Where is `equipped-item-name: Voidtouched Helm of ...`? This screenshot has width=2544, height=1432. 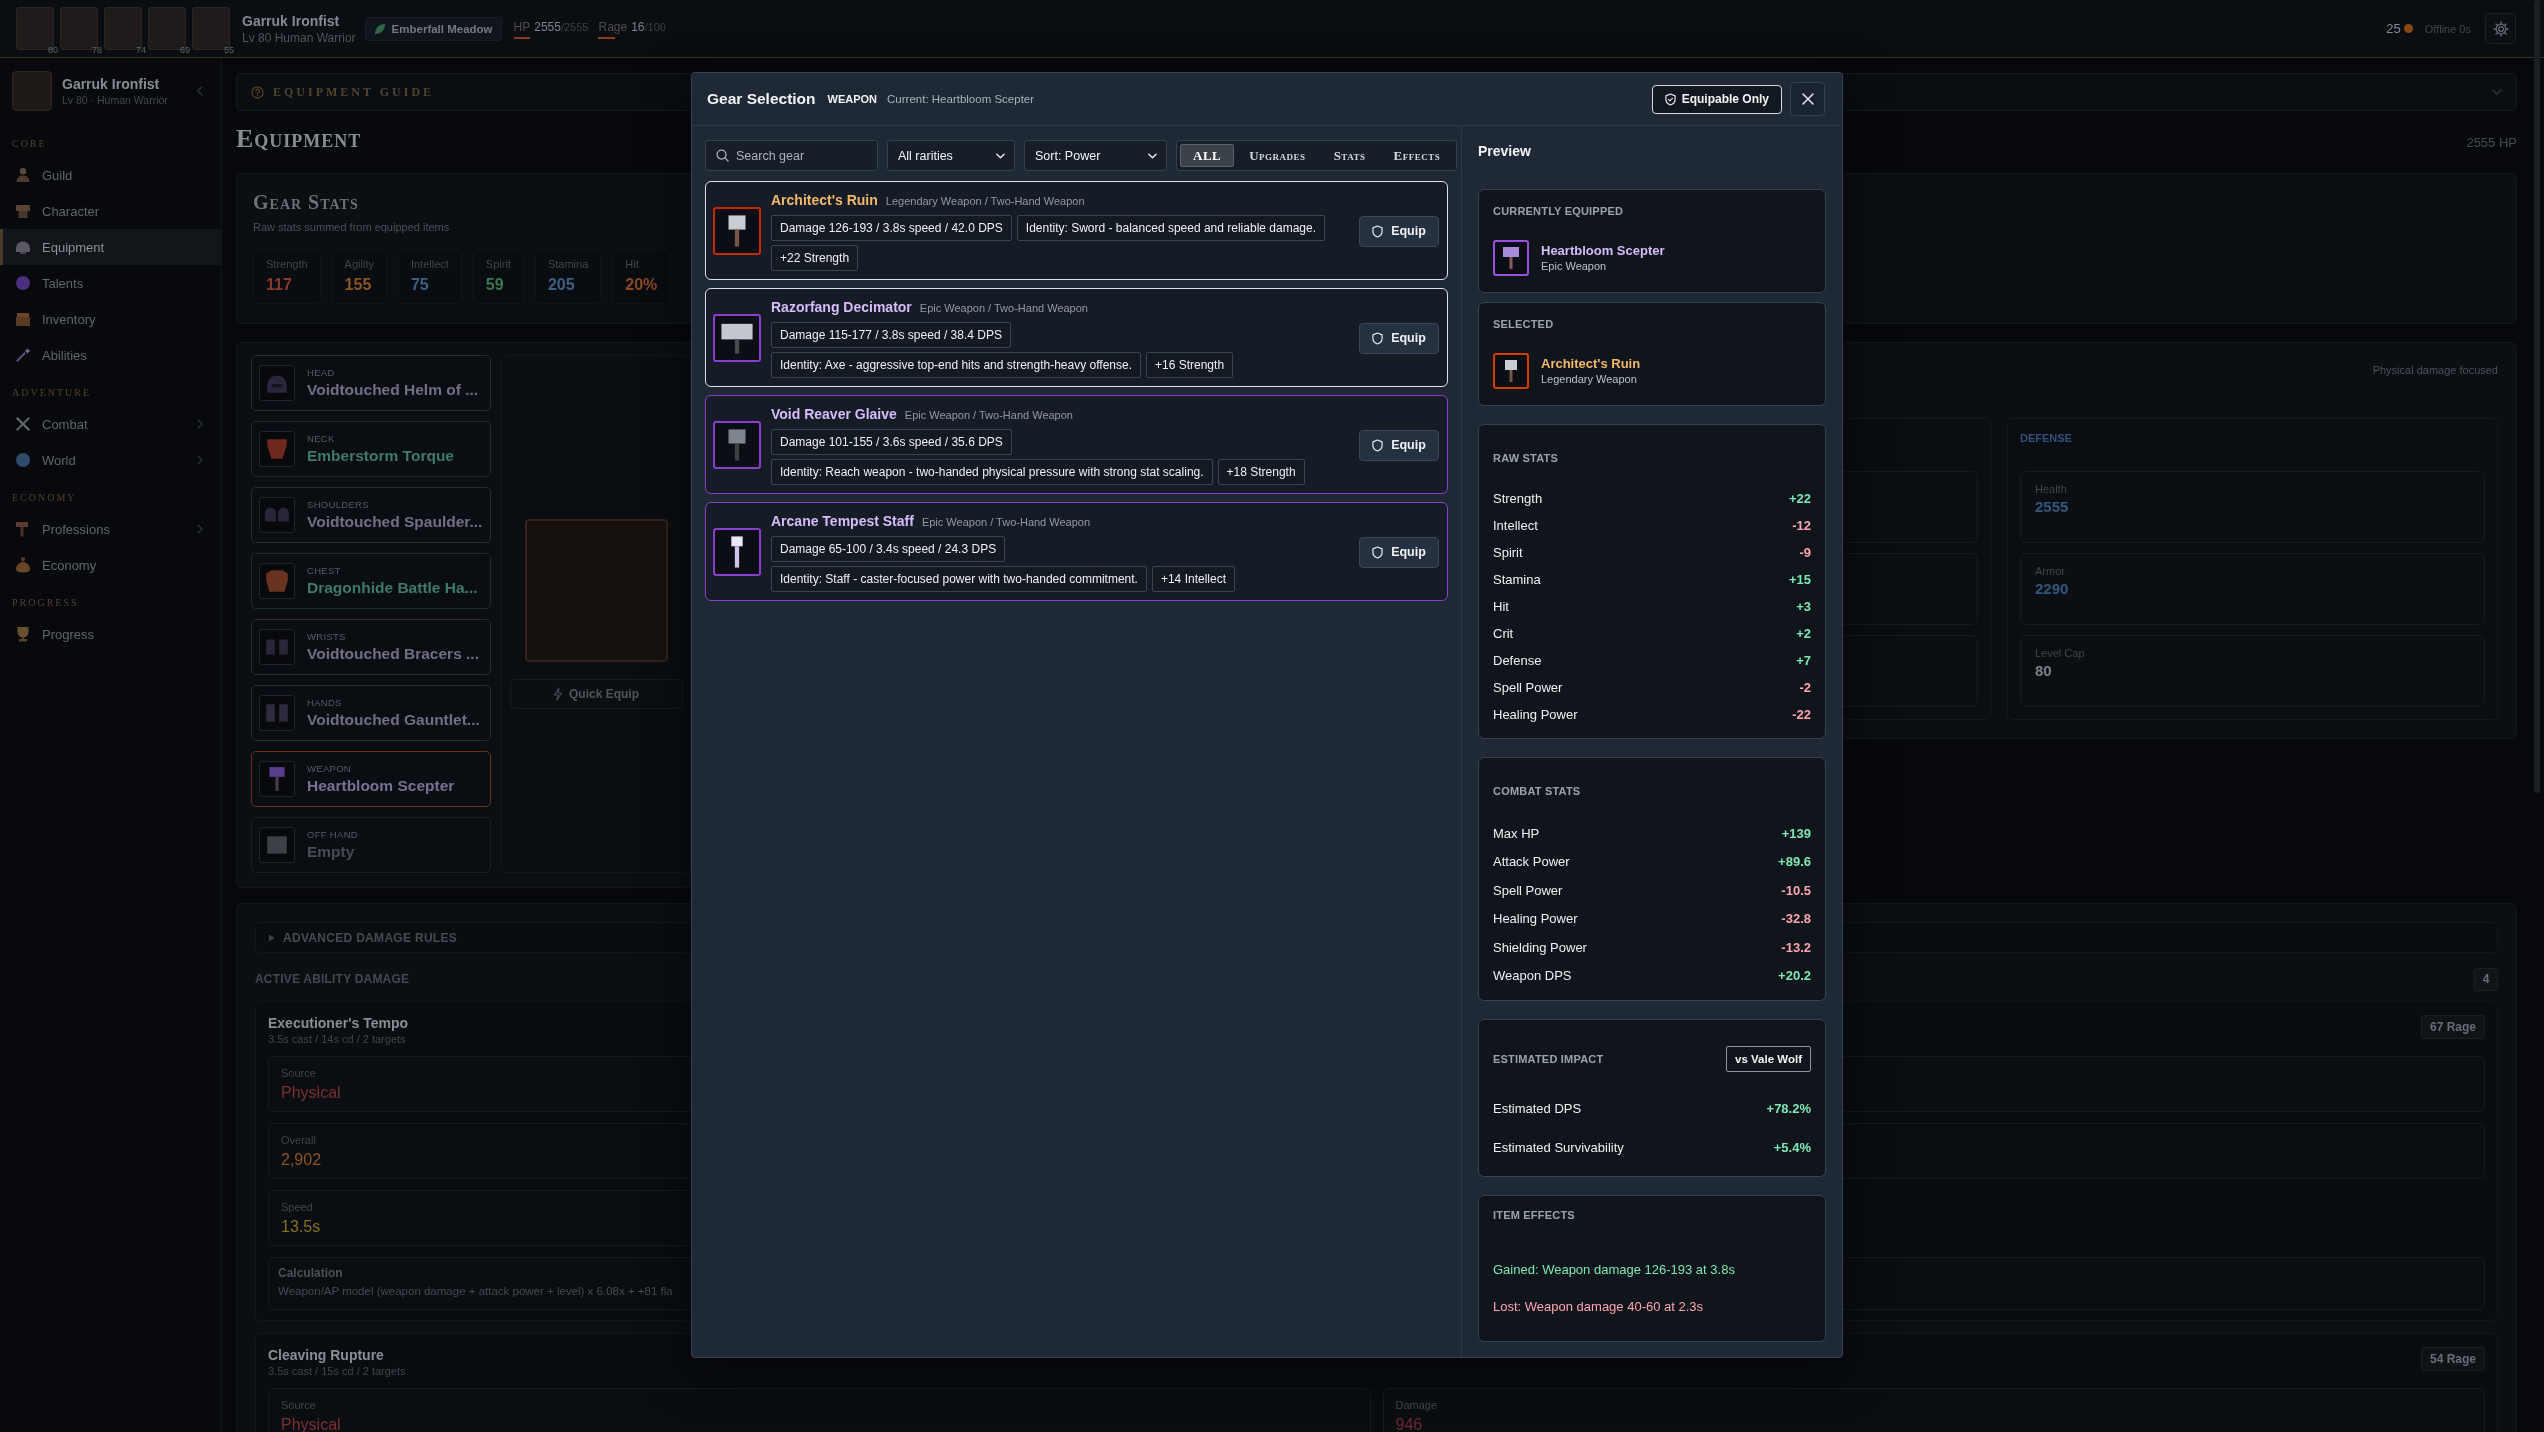
equipped-item-name: Voidtouched Helm of ... is located at coordinates (393, 389).